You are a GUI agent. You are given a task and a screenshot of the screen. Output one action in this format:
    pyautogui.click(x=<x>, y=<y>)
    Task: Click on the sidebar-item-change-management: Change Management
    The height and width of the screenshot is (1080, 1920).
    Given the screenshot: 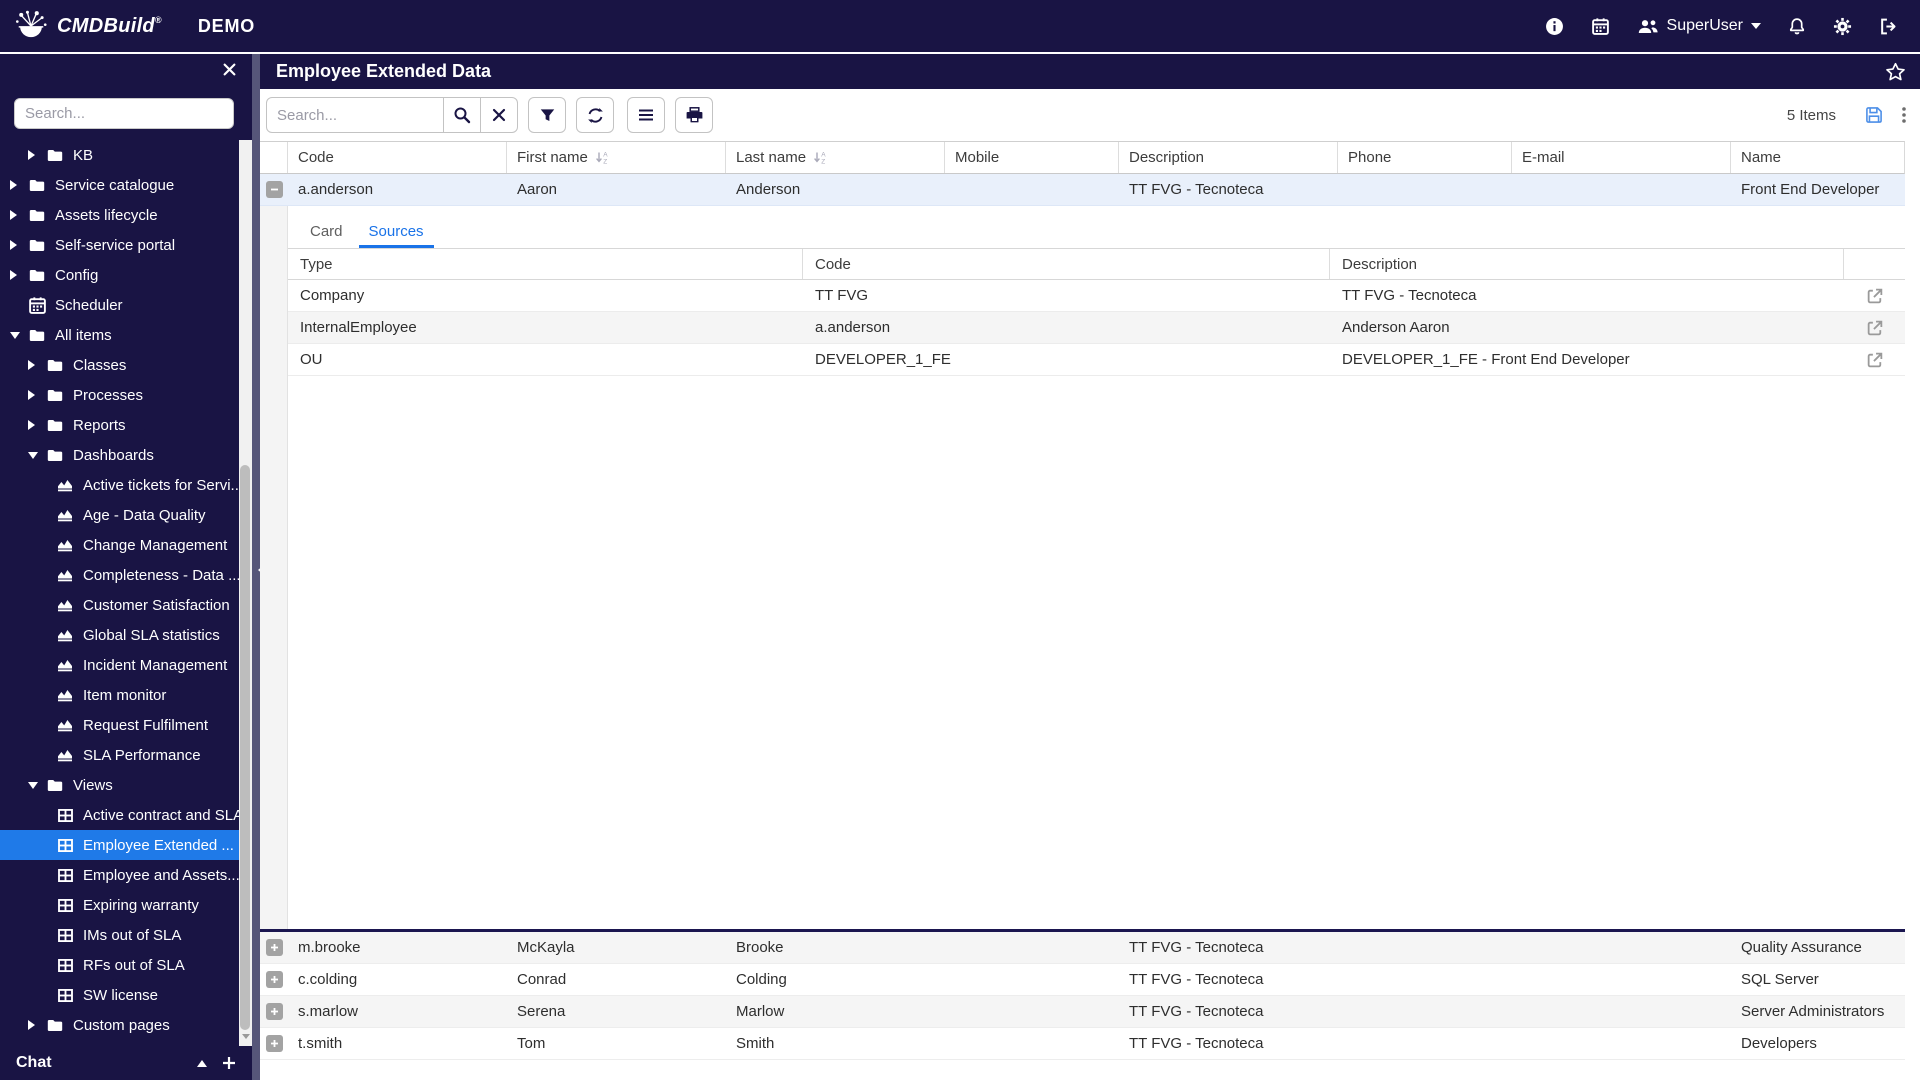 What is the action you would take?
    pyautogui.click(x=126, y=545)
    